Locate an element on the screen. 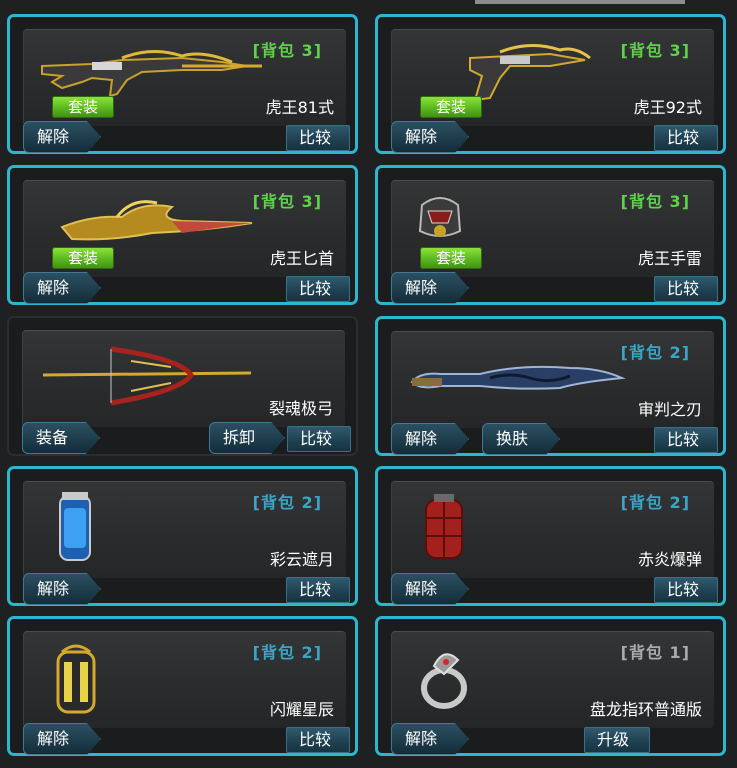 The image size is (737, 768). item-name: 审判之刃 is located at coordinates (669, 409).